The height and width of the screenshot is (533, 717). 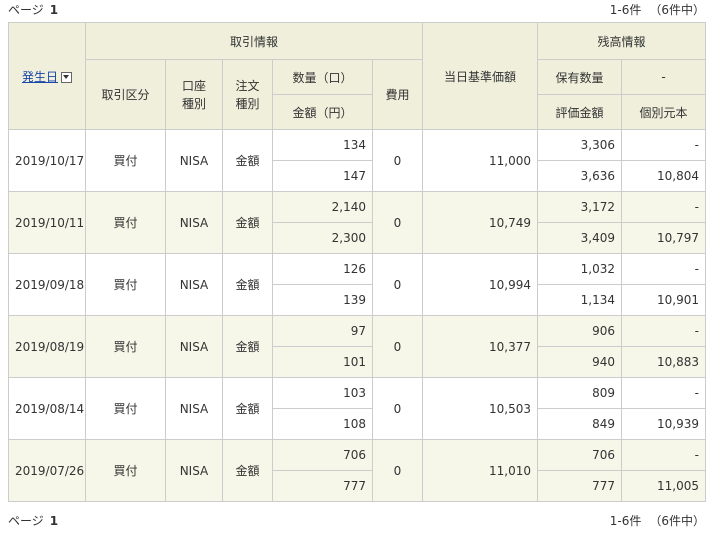 I want to click on quantity-cell: 97, so click(x=322, y=331).